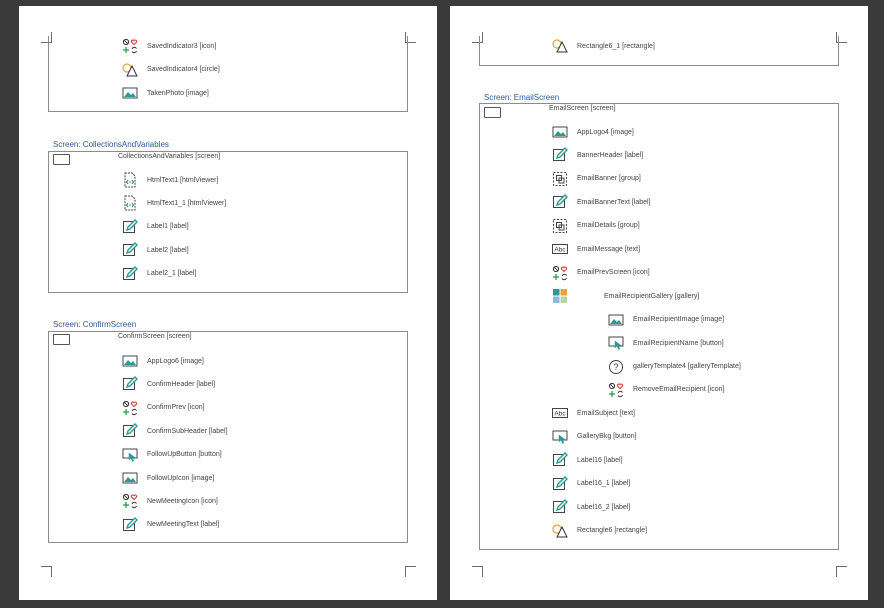  What do you see at coordinates (175, 431) in the screenshot?
I see `control-row: ConfirmSubHeader [label]` at bounding box center [175, 431].